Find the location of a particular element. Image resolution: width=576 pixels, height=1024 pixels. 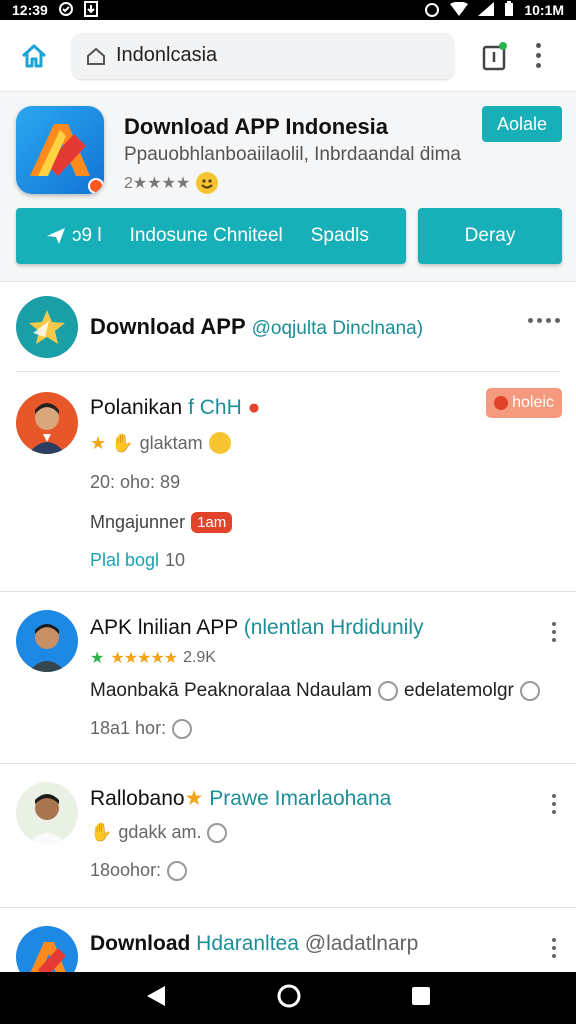

alarm-icon is located at coordinates (432, 10).